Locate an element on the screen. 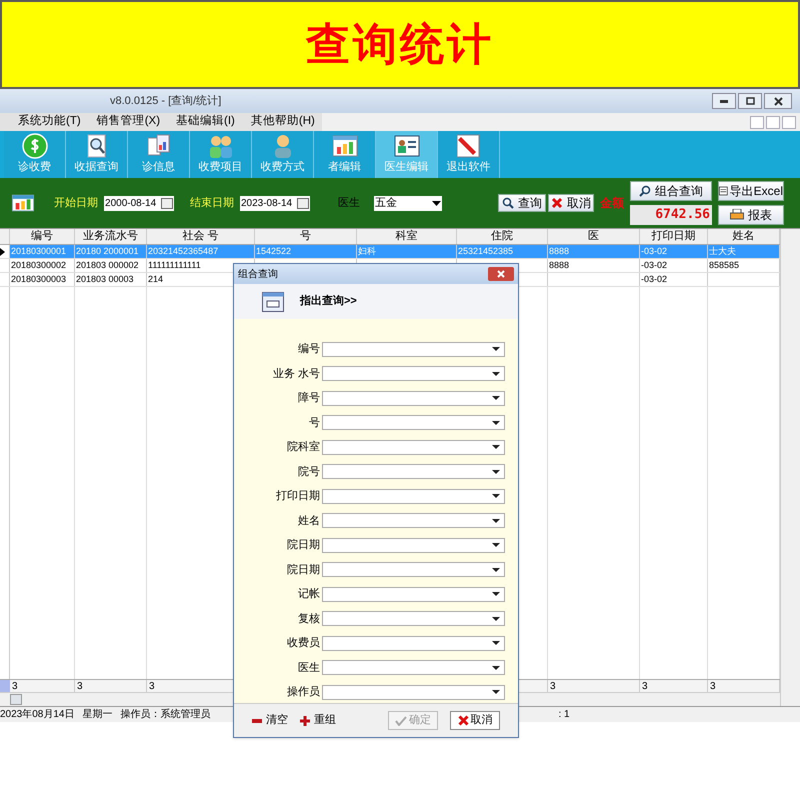 This screenshot has width=800, height=800. field-label: 障号 is located at coordinates (308, 398).